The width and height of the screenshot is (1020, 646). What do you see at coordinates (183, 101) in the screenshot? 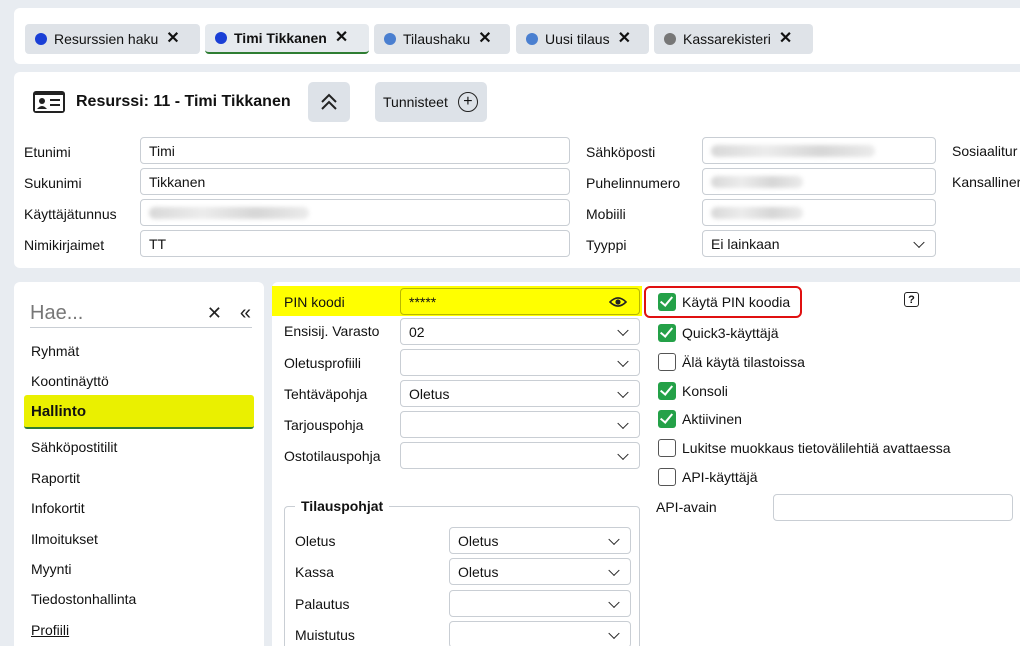
I see `page-title: Resurssi: 11 - Timi Tikkanen` at bounding box center [183, 101].